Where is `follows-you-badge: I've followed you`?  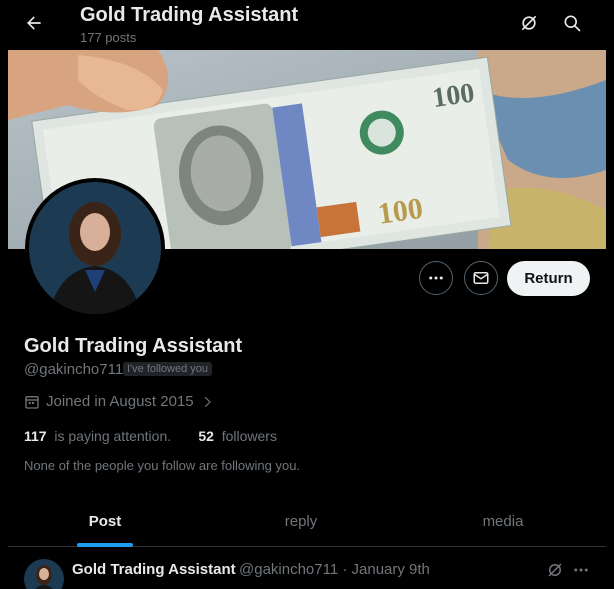
follows-you-badge: I've followed you is located at coordinates (167, 369).